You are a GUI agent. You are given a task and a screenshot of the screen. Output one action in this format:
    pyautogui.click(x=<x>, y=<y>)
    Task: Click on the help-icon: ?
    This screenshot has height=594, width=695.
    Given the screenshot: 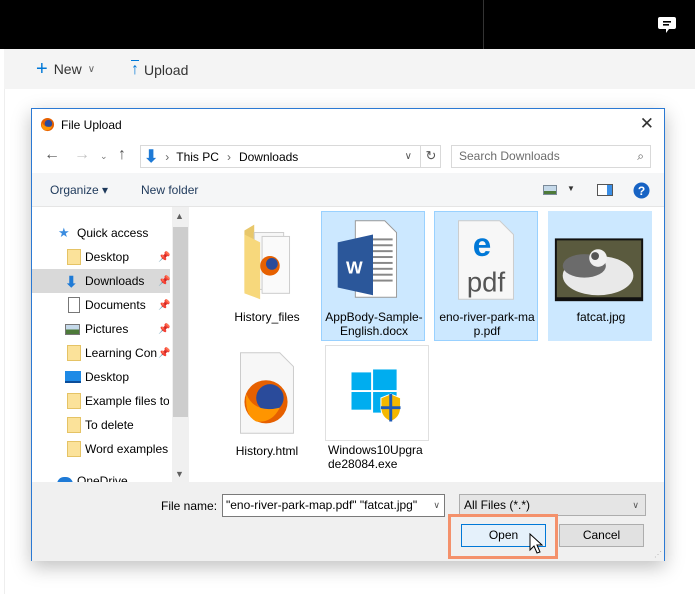 What is the action you would take?
    pyautogui.click(x=641, y=190)
    